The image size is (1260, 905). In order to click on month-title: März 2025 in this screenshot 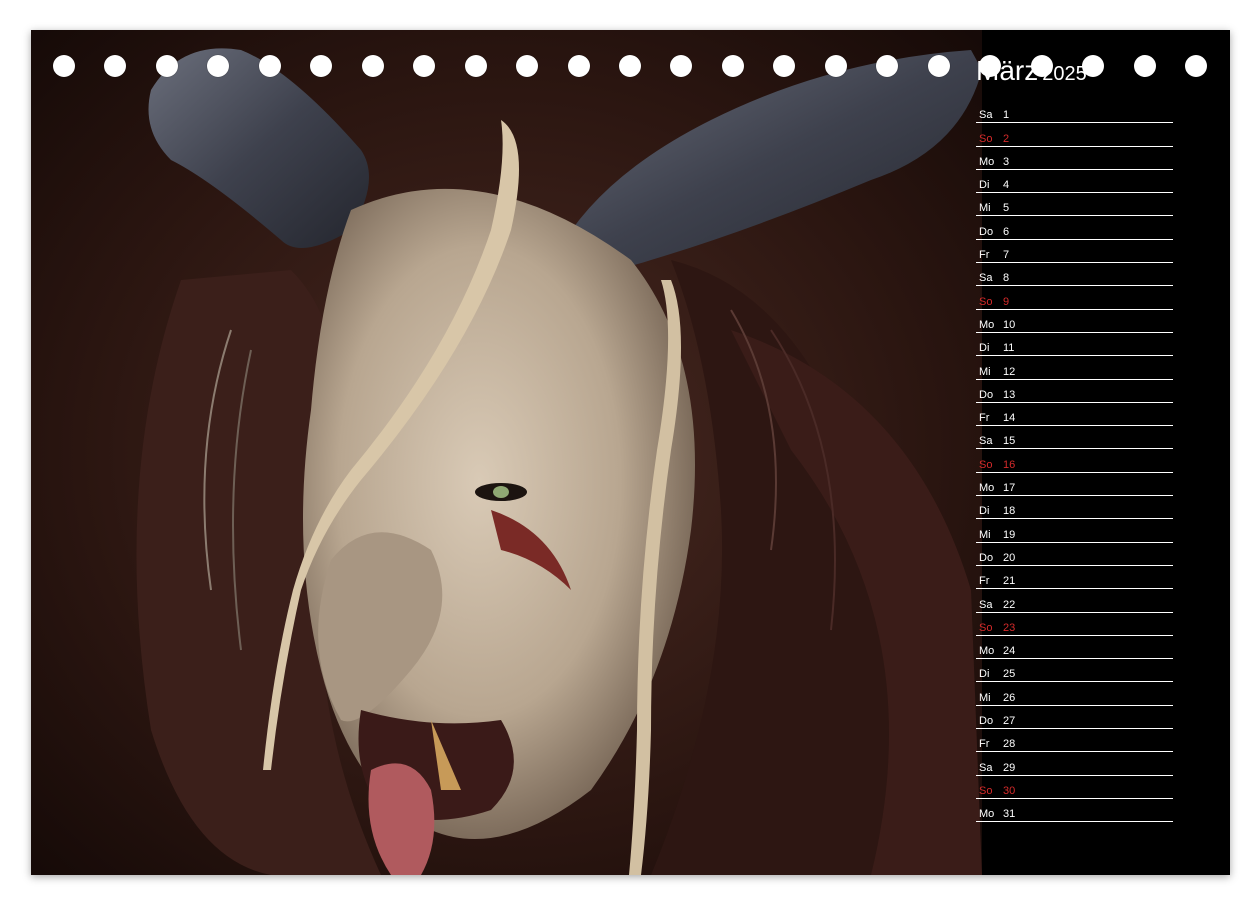, I will do `click(1031, 71)`.